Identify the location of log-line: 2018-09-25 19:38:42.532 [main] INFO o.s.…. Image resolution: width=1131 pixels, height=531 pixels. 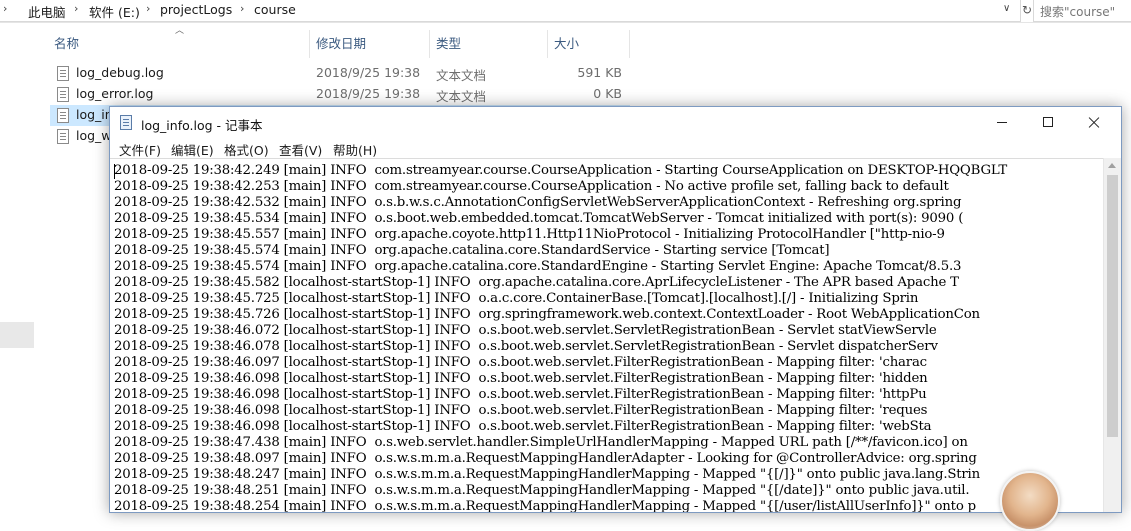
(538, 202).